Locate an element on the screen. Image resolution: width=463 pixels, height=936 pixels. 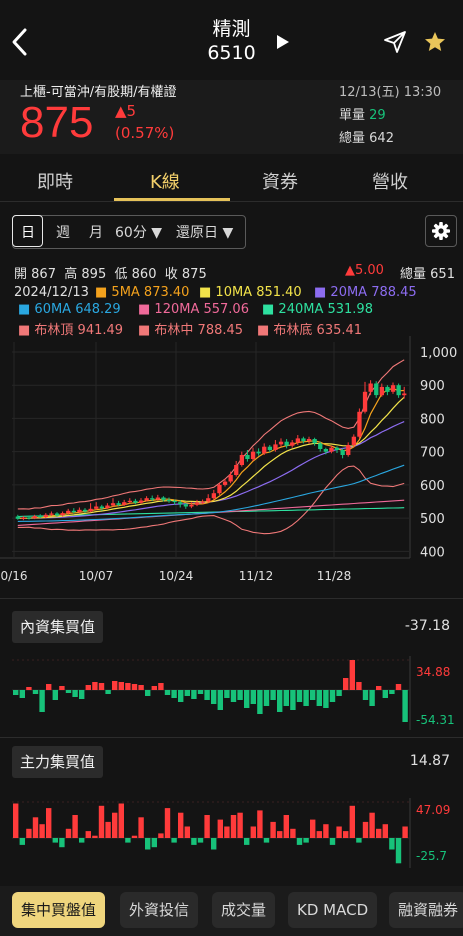
total-volume-value: 642 is located at coordinates (381, 138).